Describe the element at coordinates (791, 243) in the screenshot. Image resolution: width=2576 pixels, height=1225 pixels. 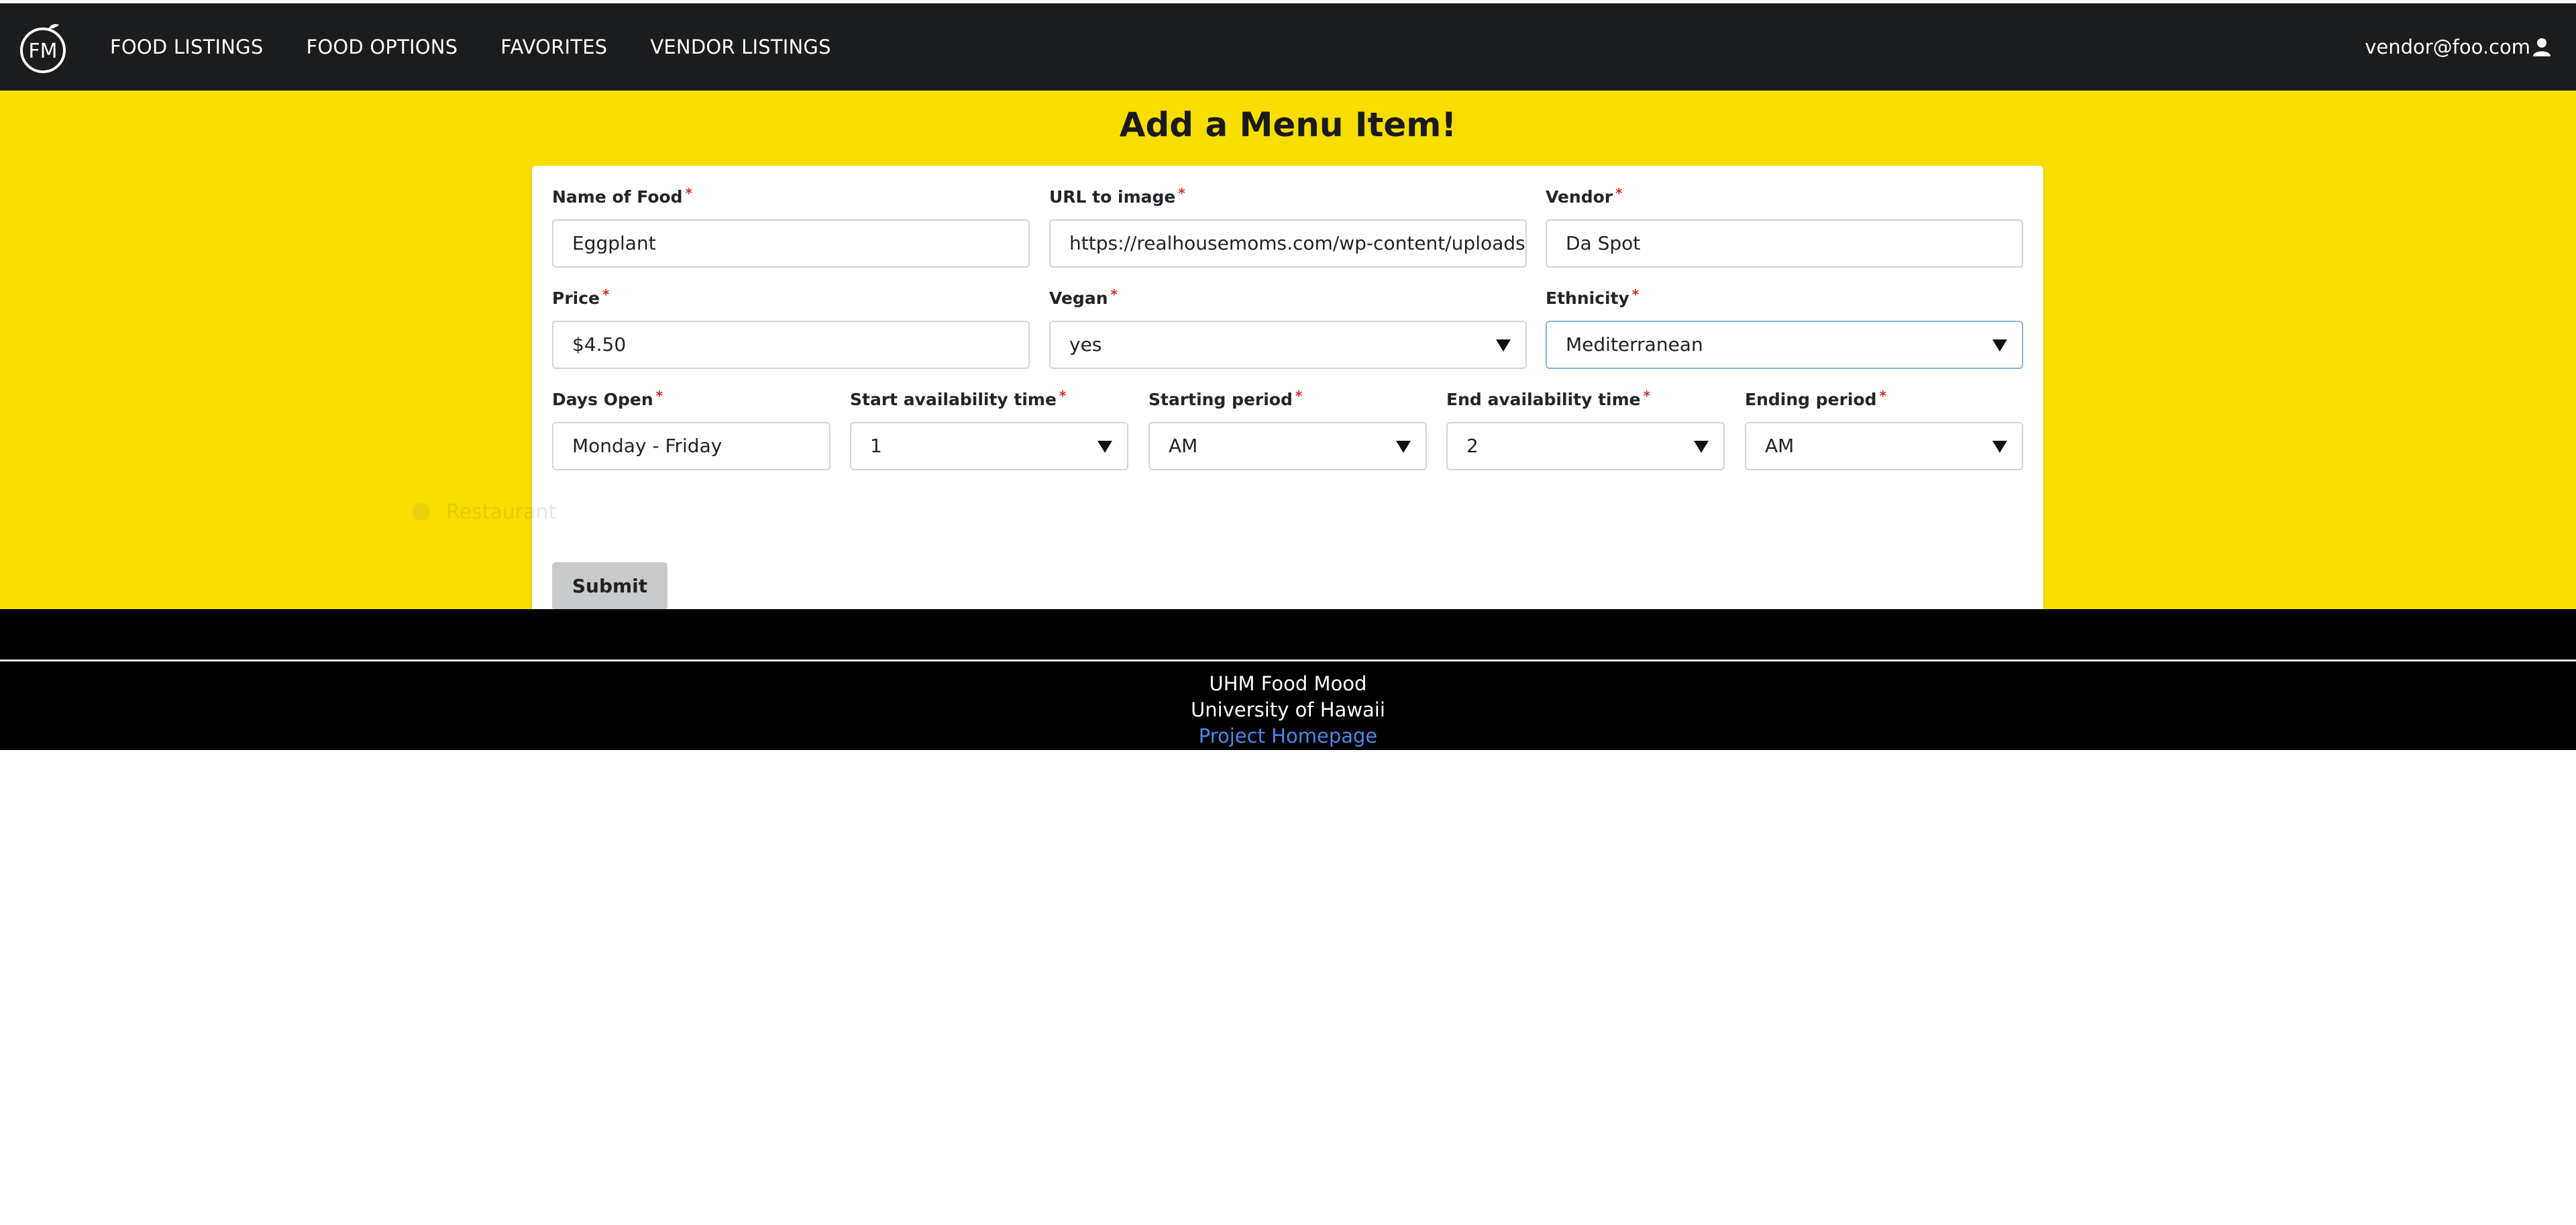
I see `food-name-input: Eggplant` at that location.